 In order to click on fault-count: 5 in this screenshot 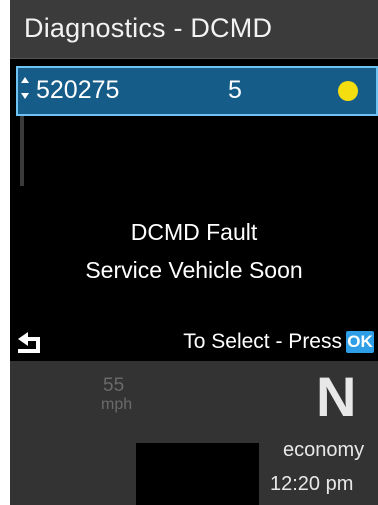, I will do `click(235, 90)`.